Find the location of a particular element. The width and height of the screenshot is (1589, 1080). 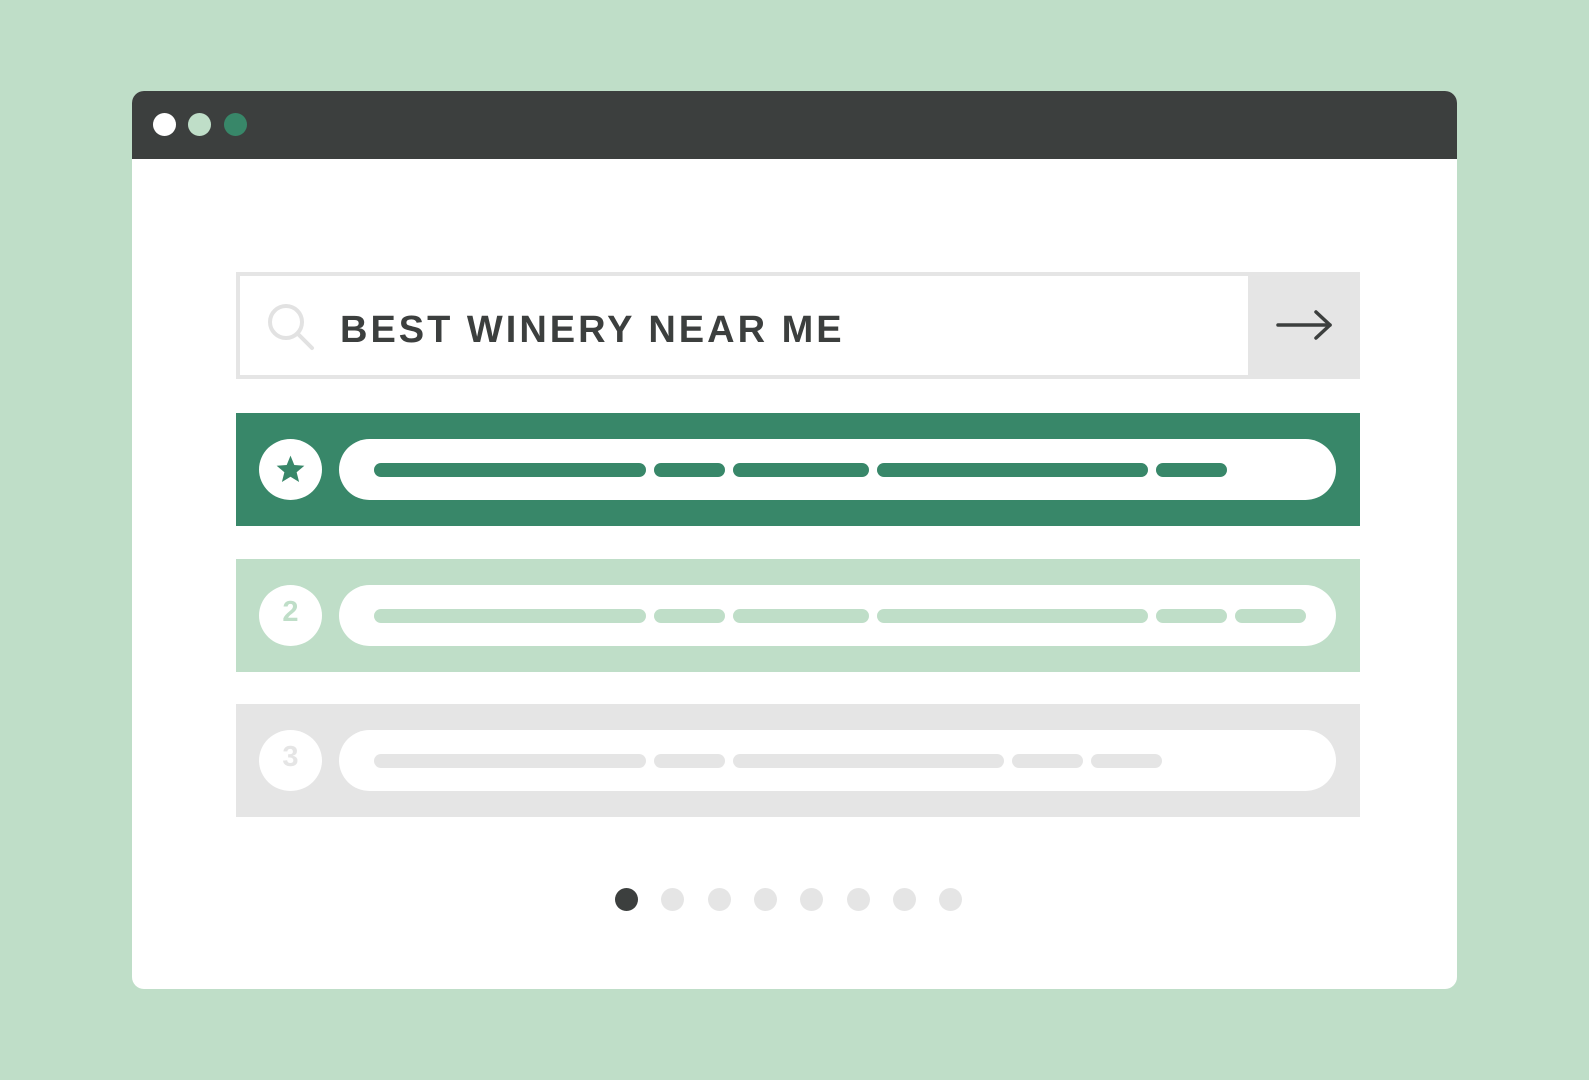

search-icon is located at coordinates (292, 328).